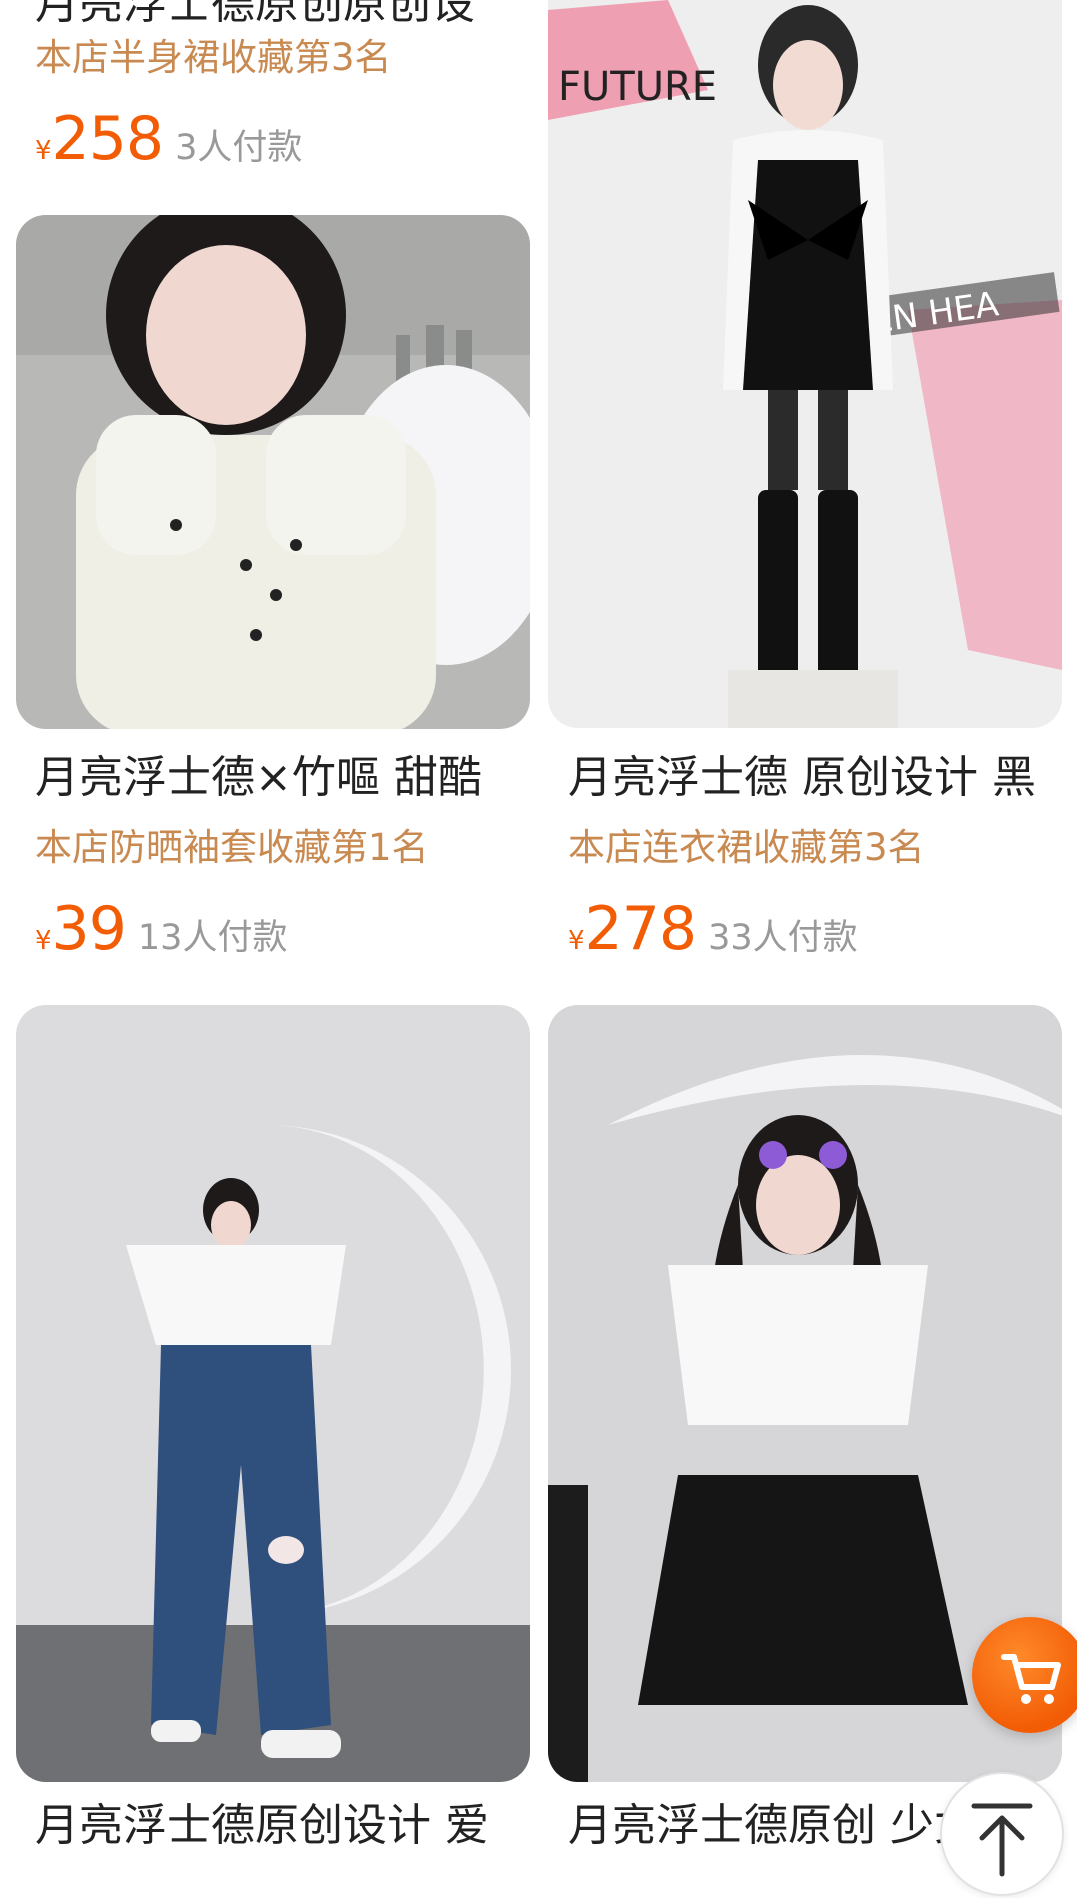  Describe the element at coordinates (262, 1825) in the screenshot. I see `product-title: 月亮浮士德原创设计 爱` at that location.